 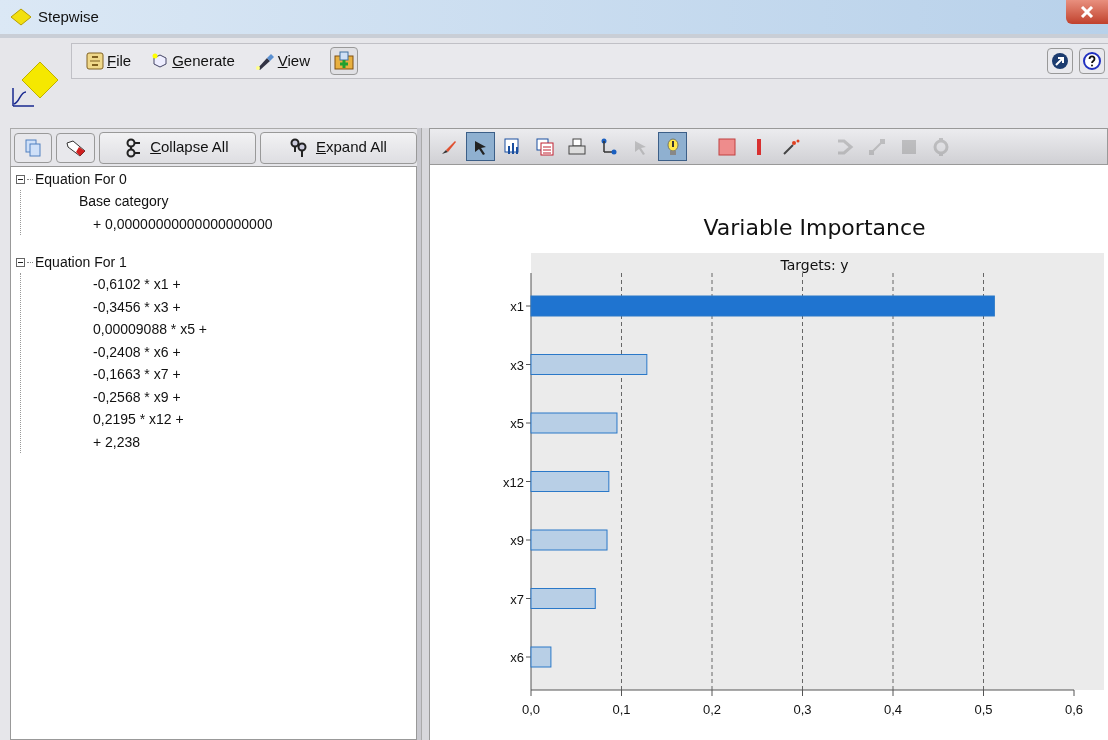 What do you see at coordinates (137, 374) in the screenshot?
I see `equation-term: -0,1663 * x7 +` at bounding box center [137, 374].